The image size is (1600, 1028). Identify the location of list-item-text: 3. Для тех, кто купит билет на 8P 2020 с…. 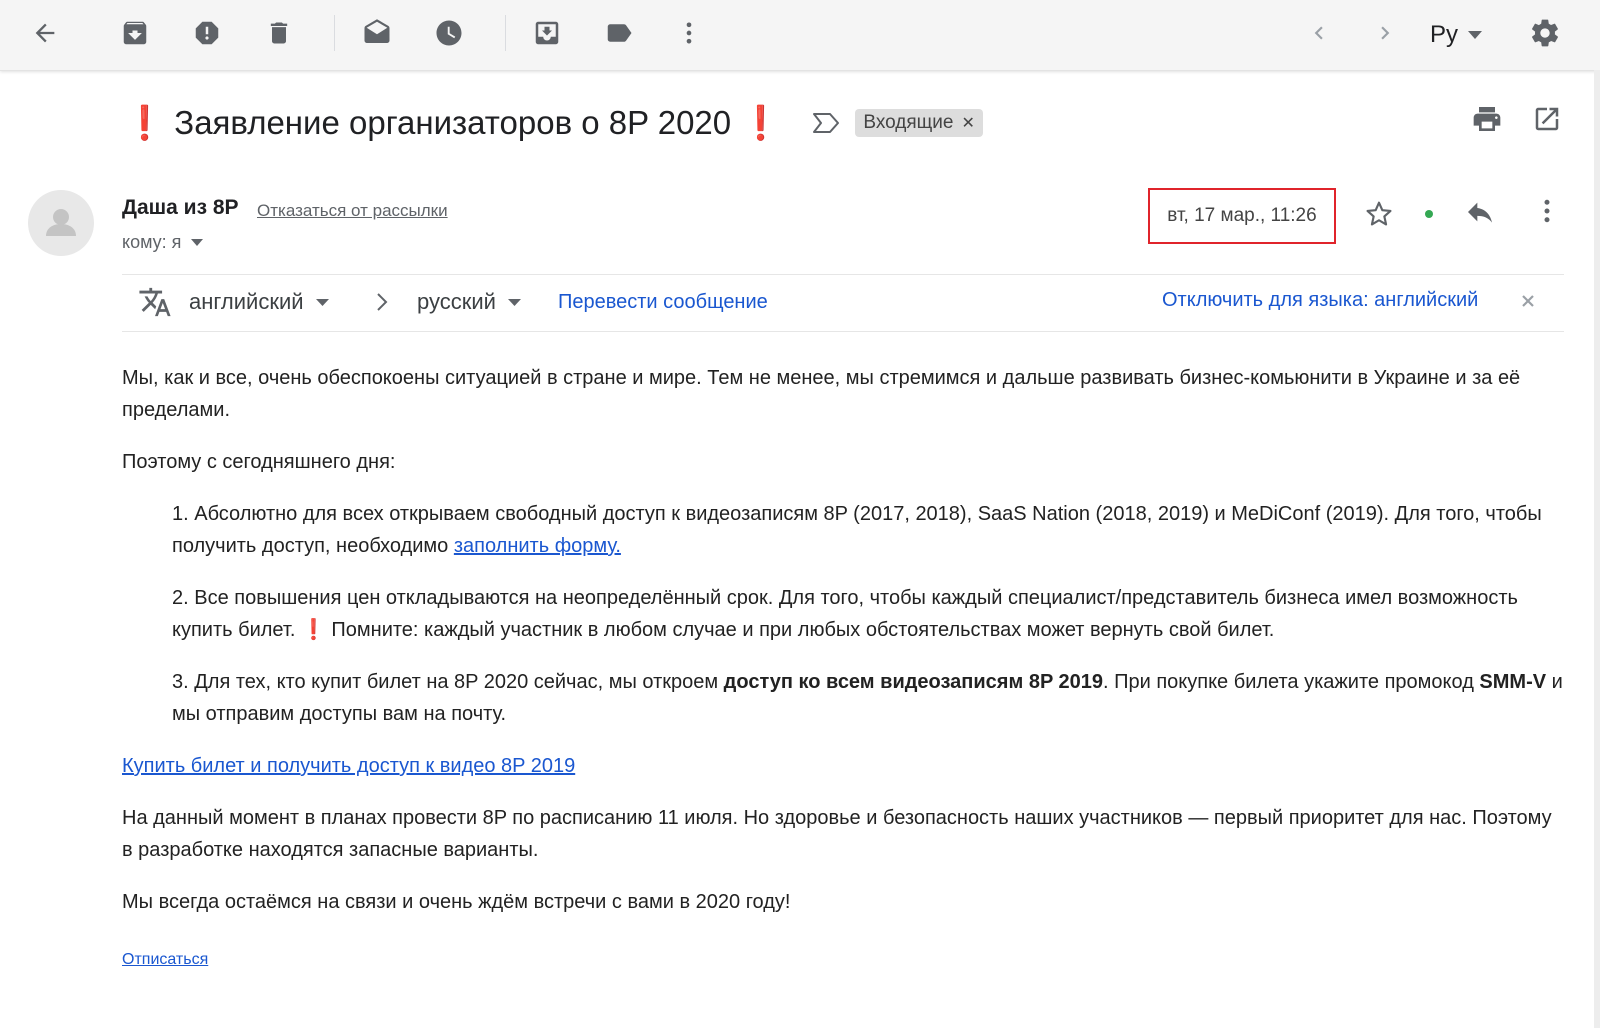
(448, 682).